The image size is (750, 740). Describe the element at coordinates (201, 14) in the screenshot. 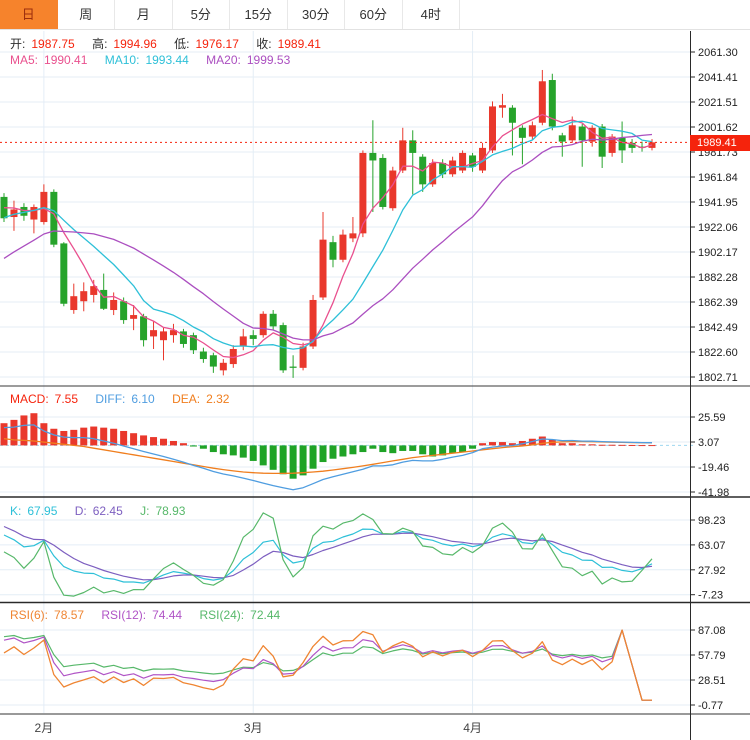

I see `tab-5min: 5分` at that location.